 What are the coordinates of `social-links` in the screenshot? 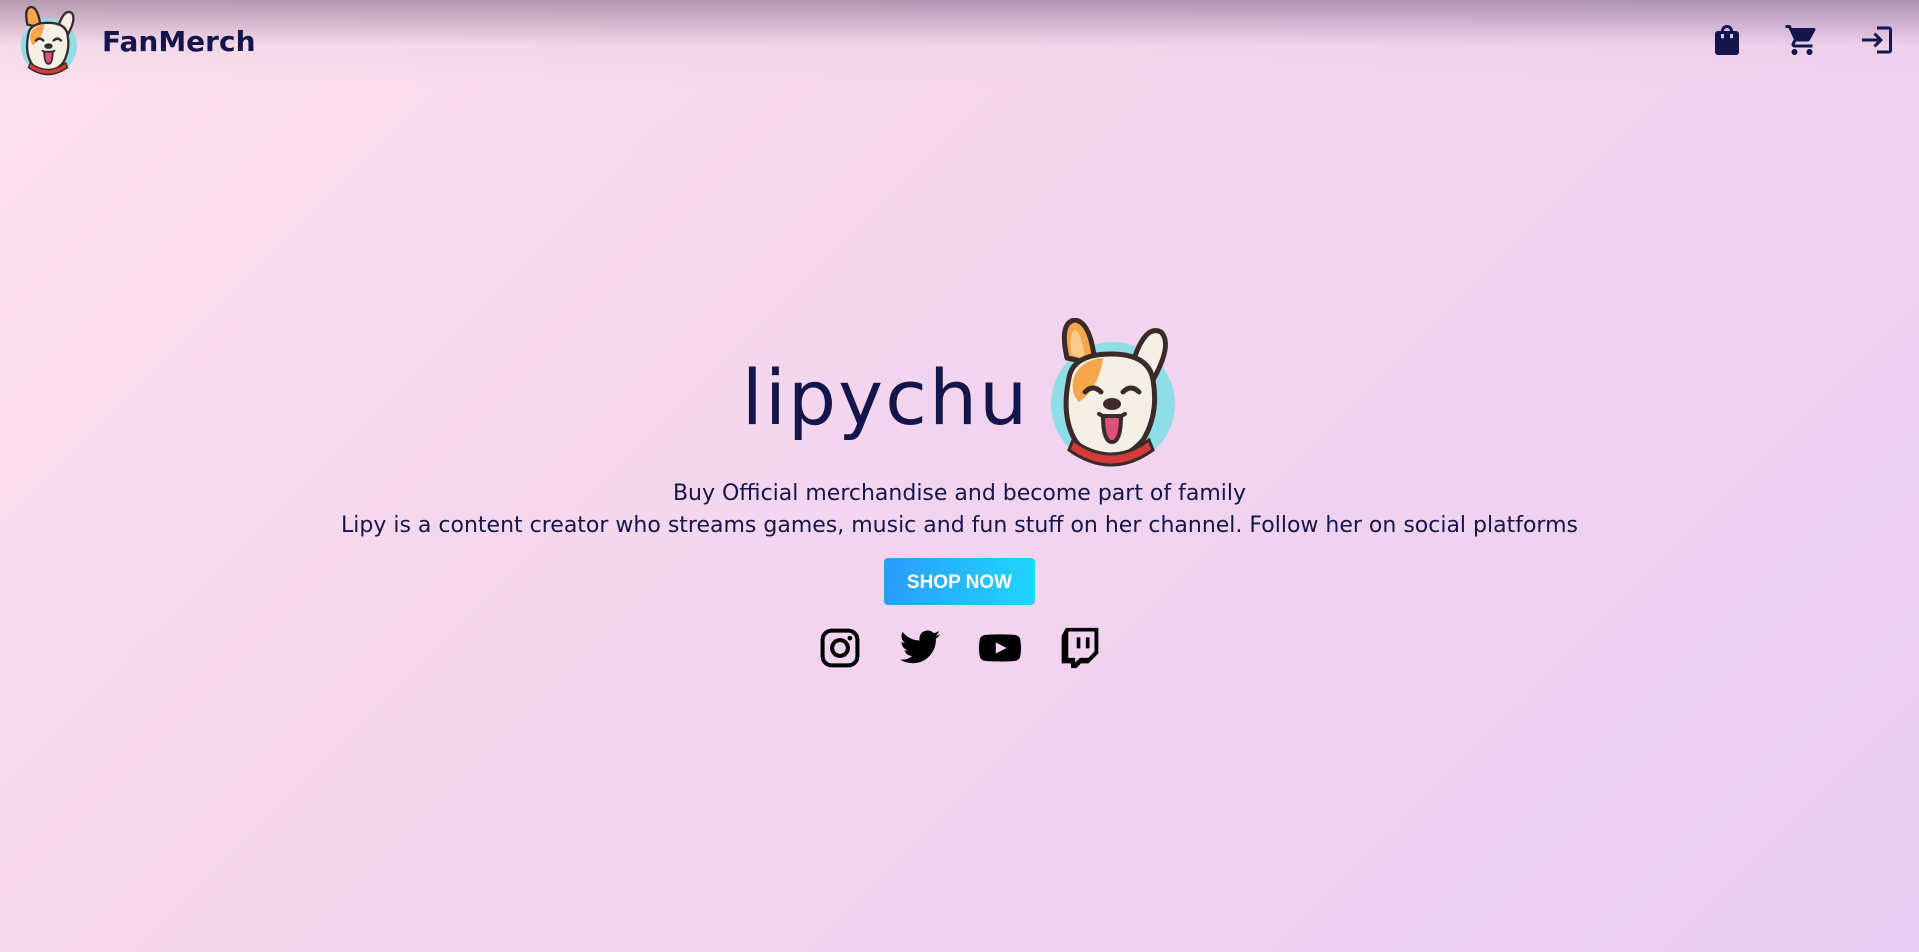 It's located at (959, 648).